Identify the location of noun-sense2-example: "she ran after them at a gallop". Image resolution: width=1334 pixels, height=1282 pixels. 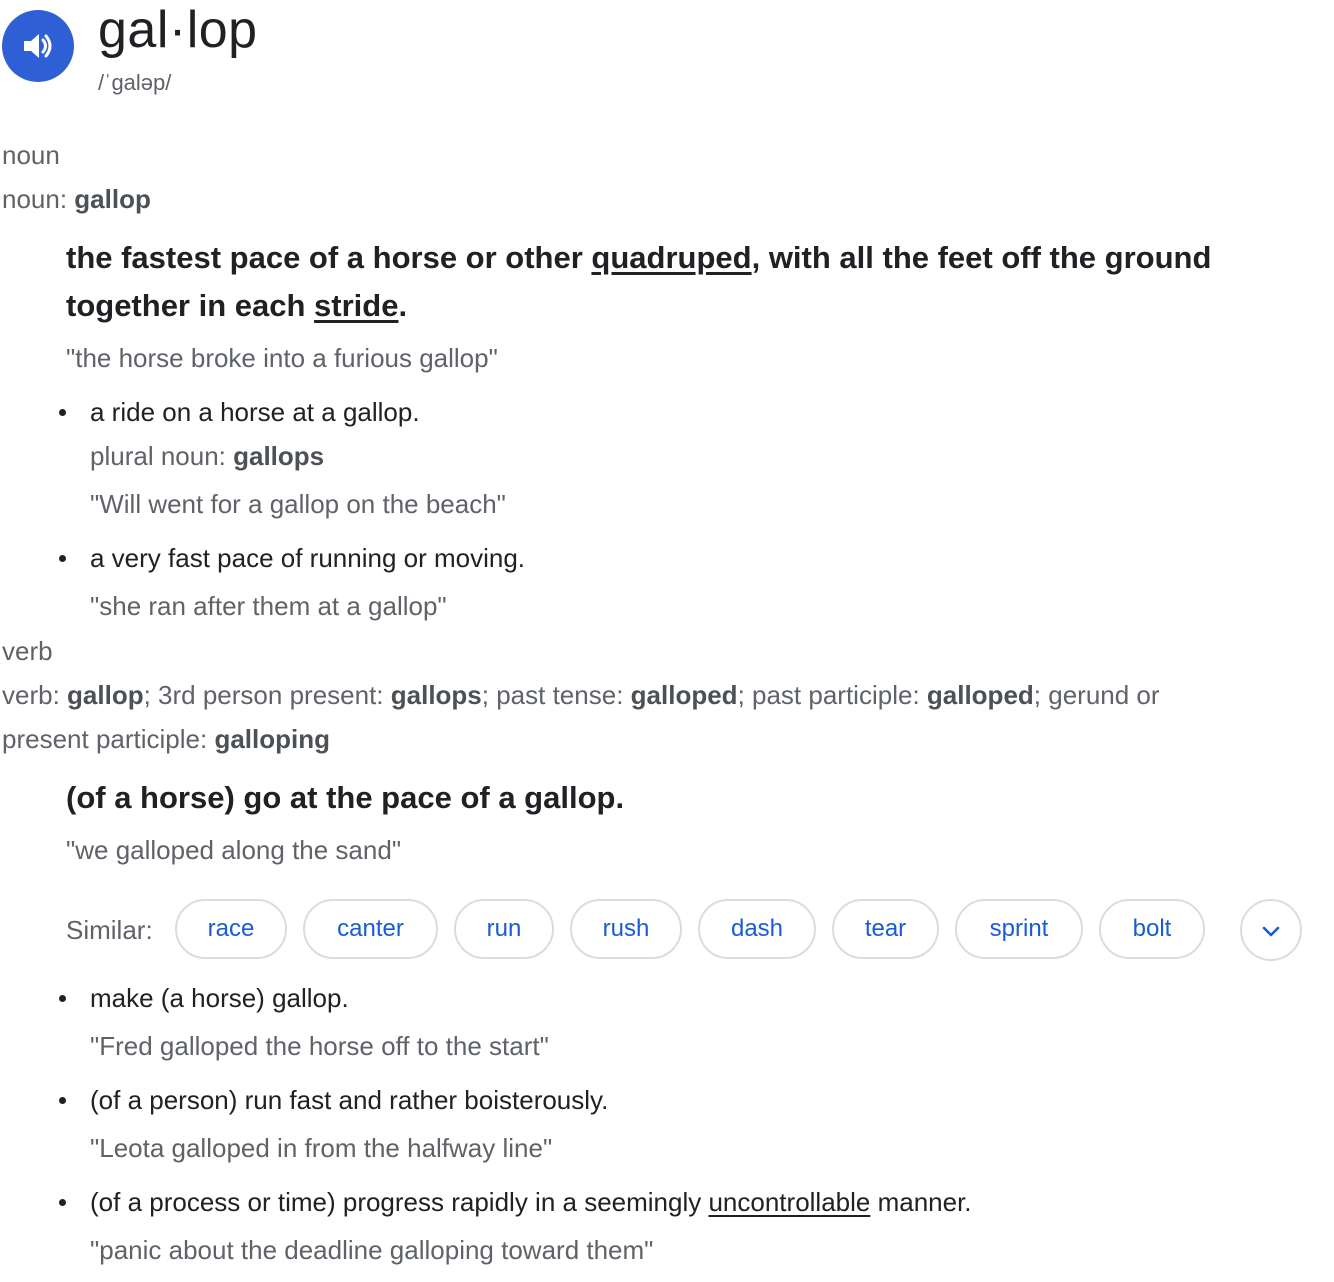
(268, 606).